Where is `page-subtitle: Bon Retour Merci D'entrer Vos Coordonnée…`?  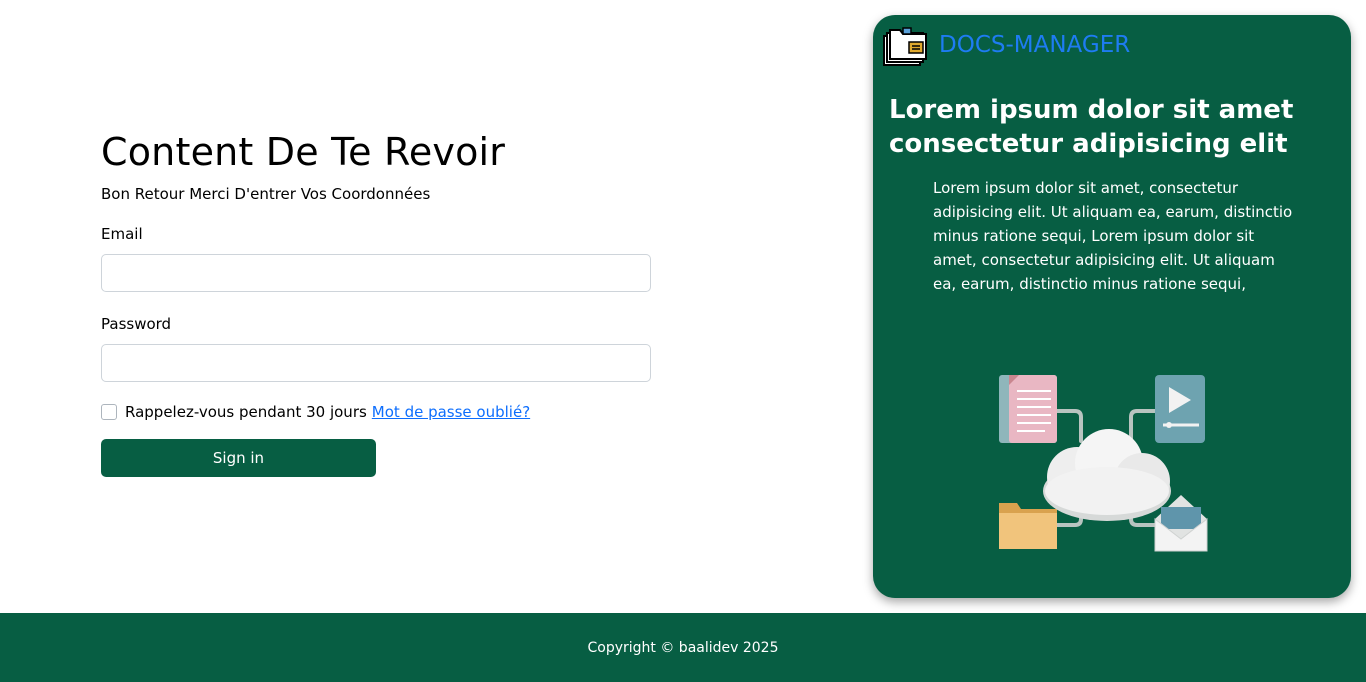
page-subtitle: Bon Retour Merci D'entrer Vos Coordonnée… is located at coordinates (266, 194).